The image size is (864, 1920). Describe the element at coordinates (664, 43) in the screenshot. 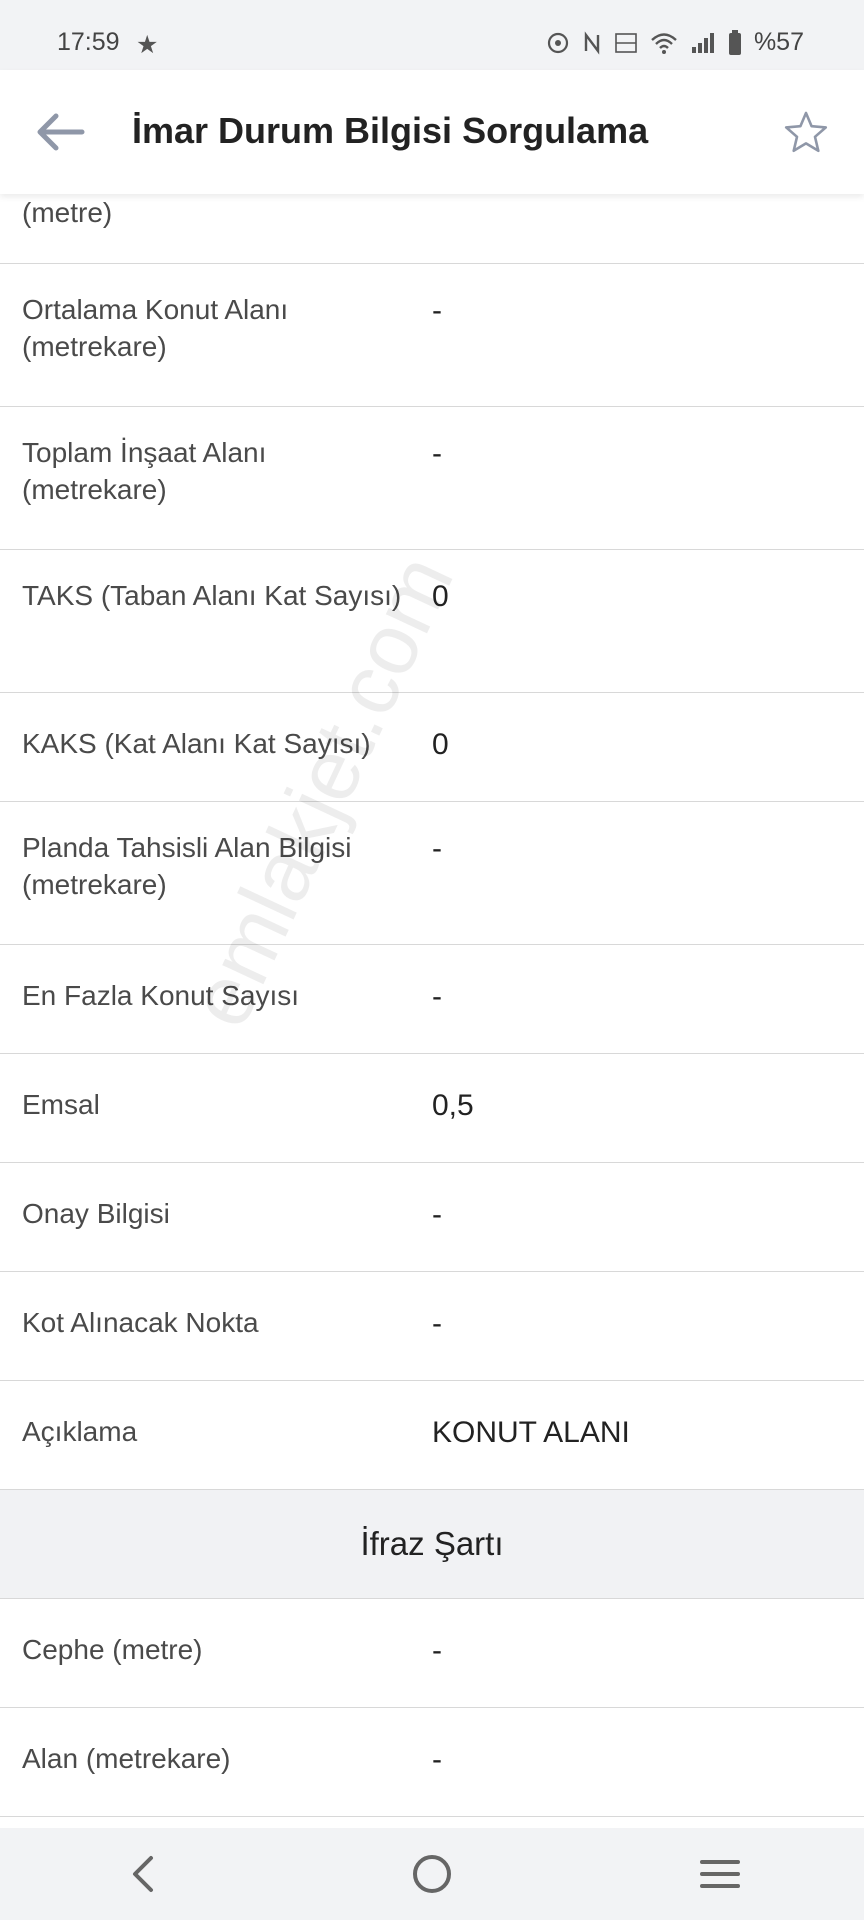

I see `wifi-icon` at that location.